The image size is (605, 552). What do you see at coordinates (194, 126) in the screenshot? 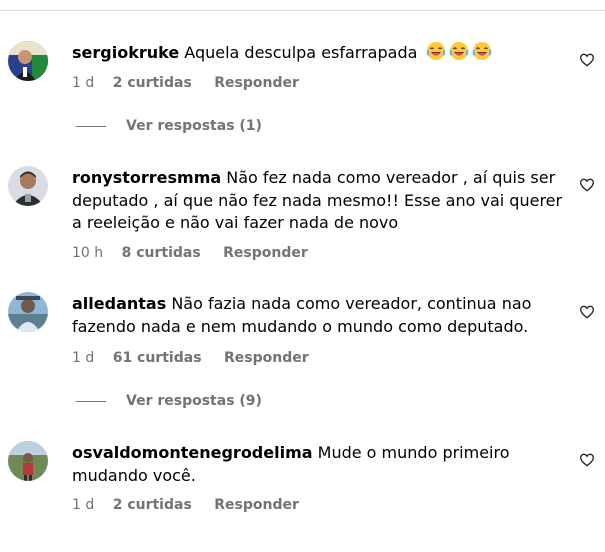
I see `view-replies-label: Ver respostas (1)` at bounding box center [194, 126].